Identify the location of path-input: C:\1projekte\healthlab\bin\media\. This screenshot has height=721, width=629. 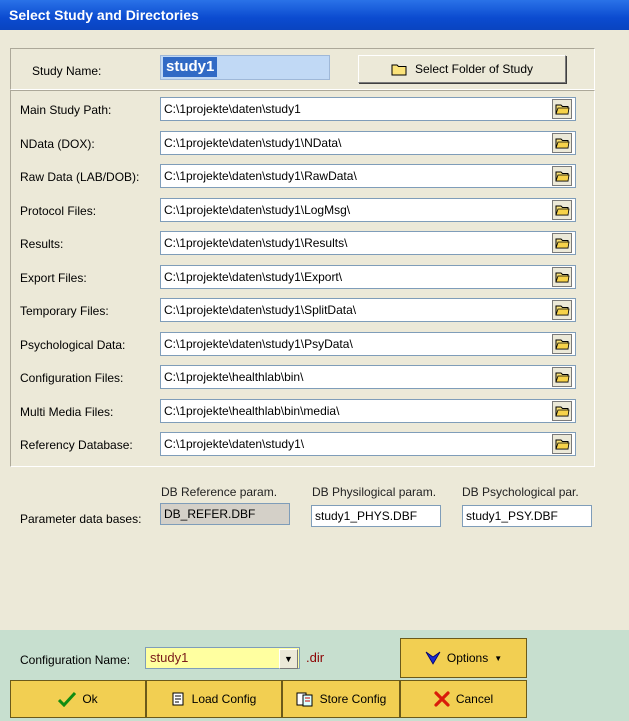
(368, 411).